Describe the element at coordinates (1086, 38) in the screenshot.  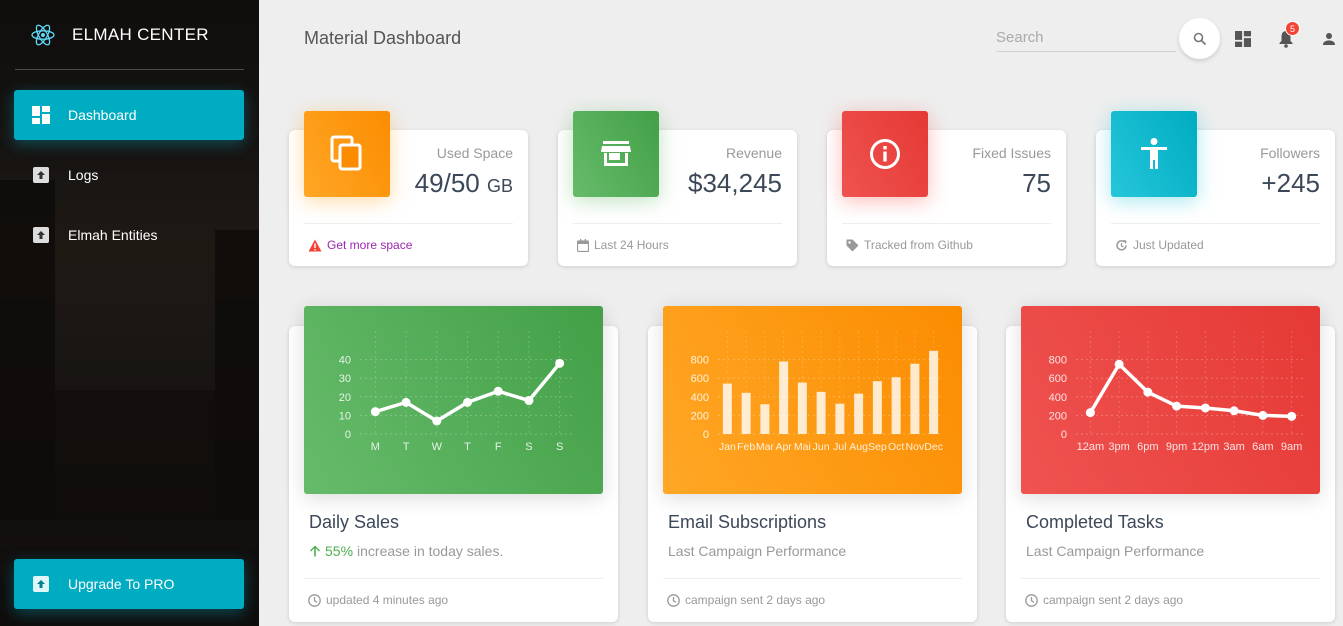
I see `search-input` at that location.